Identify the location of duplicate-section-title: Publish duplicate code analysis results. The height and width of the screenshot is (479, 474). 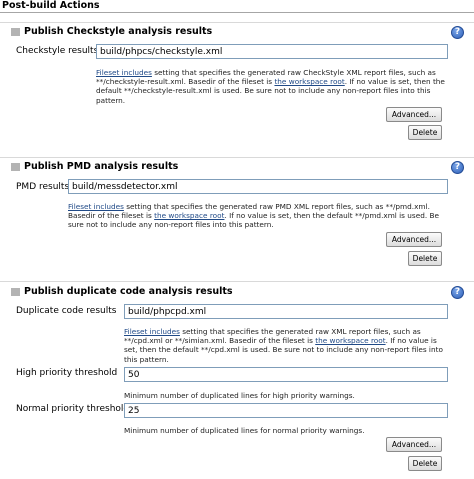
(128, 291).